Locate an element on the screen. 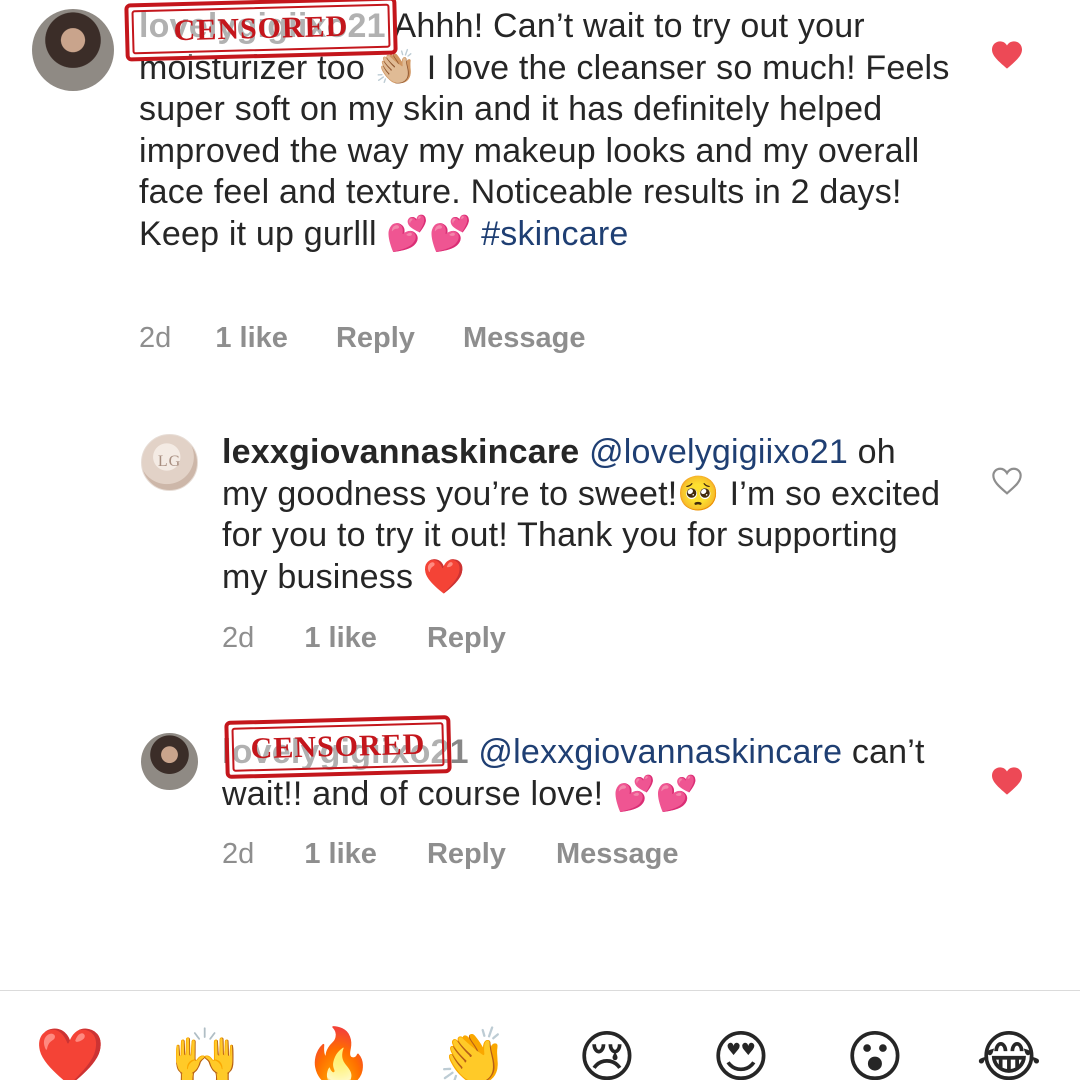 This screenshot has height=1080, width=1080. heart-outline-icon is located at coordinates (1007, 481).